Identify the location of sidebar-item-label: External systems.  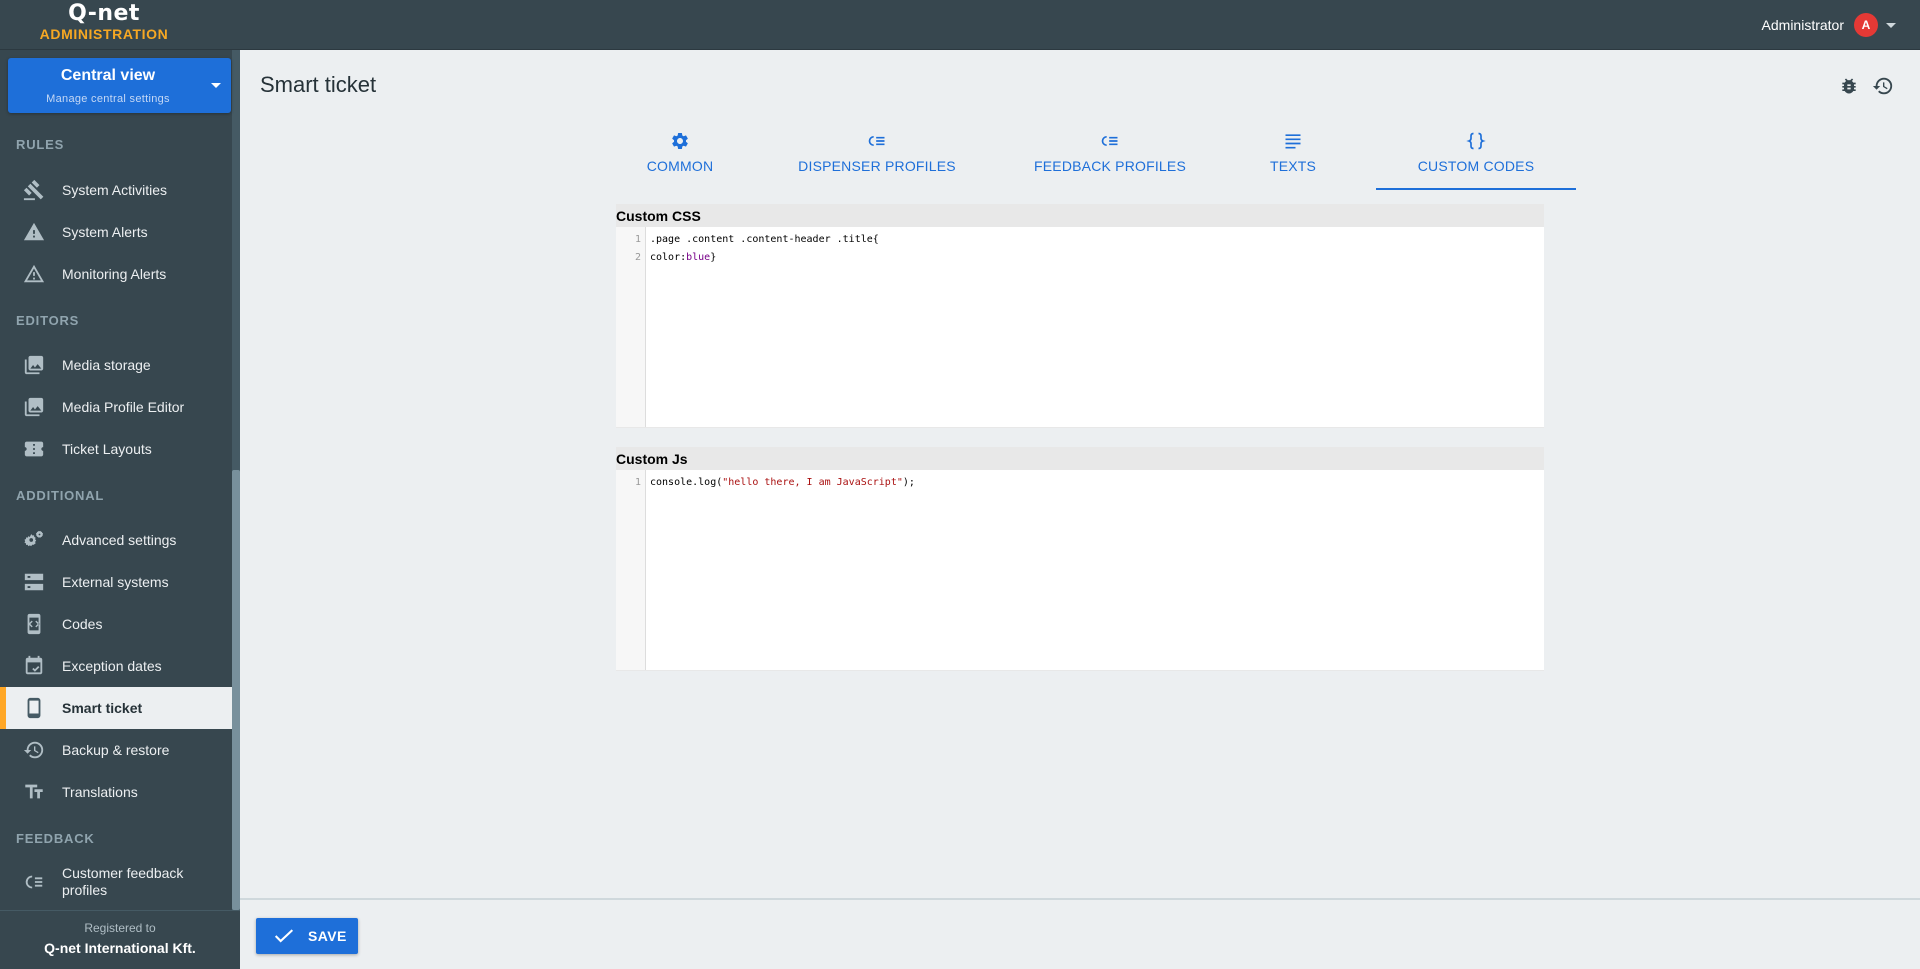
(115, 582).